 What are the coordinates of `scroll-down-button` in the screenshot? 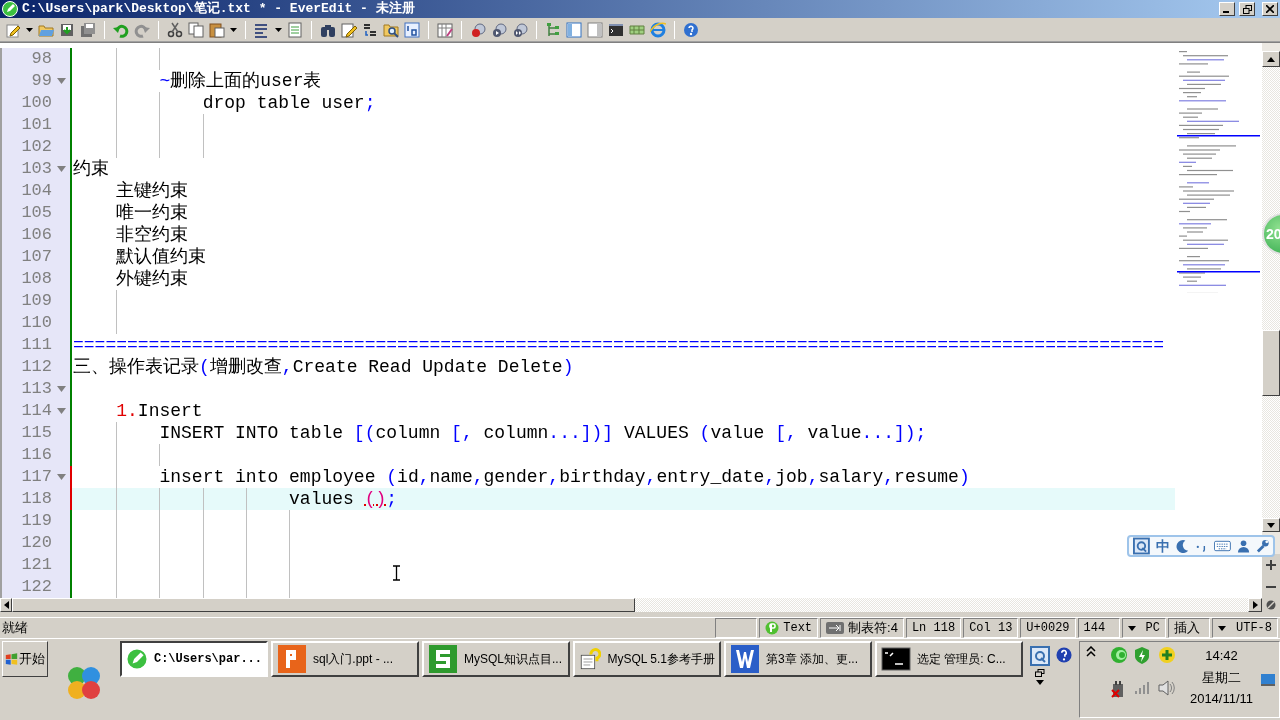 It's located at (1271, 525).